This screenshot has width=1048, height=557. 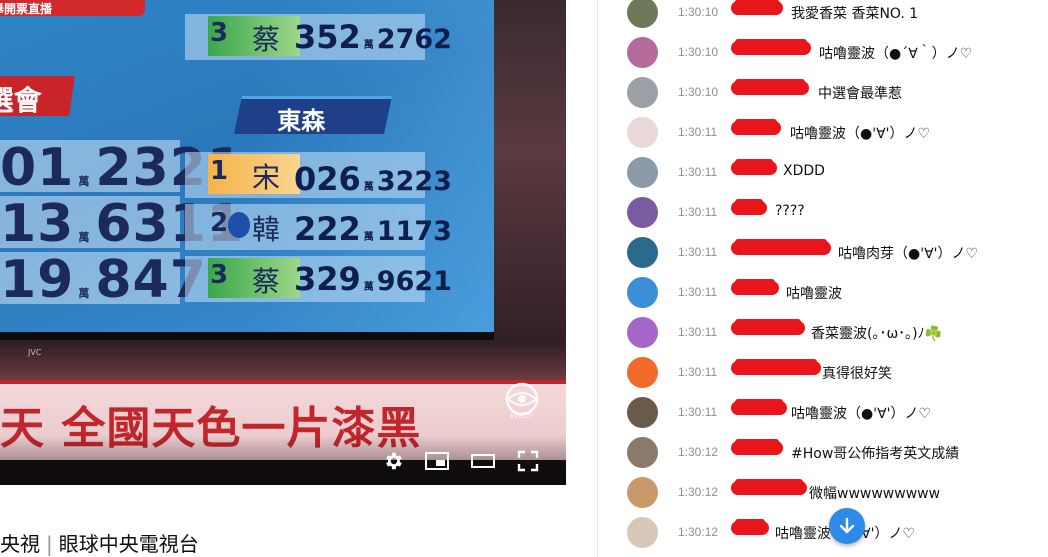 What do you see at coordinates (814, 294) in the screenshot?
I see `chat-message-text: 咕嚕靈波` at bounding box center [814, 294].